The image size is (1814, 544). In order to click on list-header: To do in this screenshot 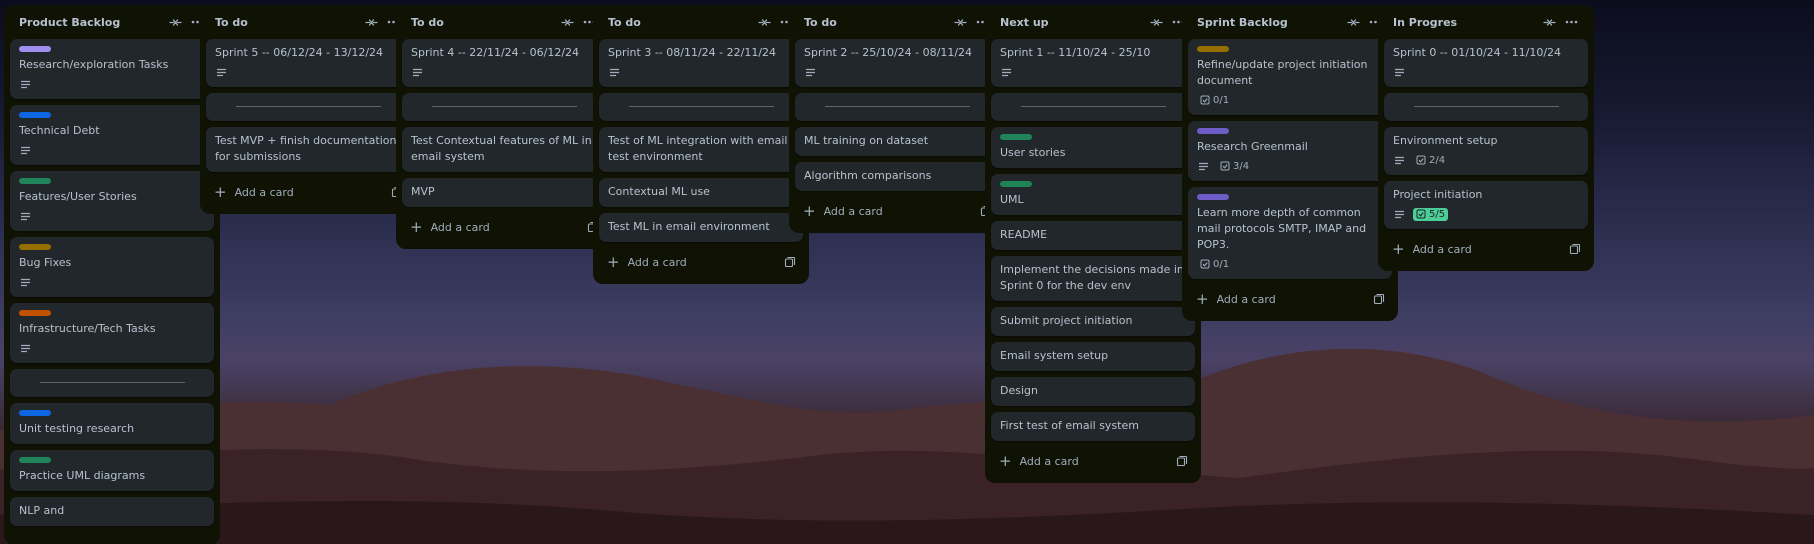, I will do `click(504, 22)`.